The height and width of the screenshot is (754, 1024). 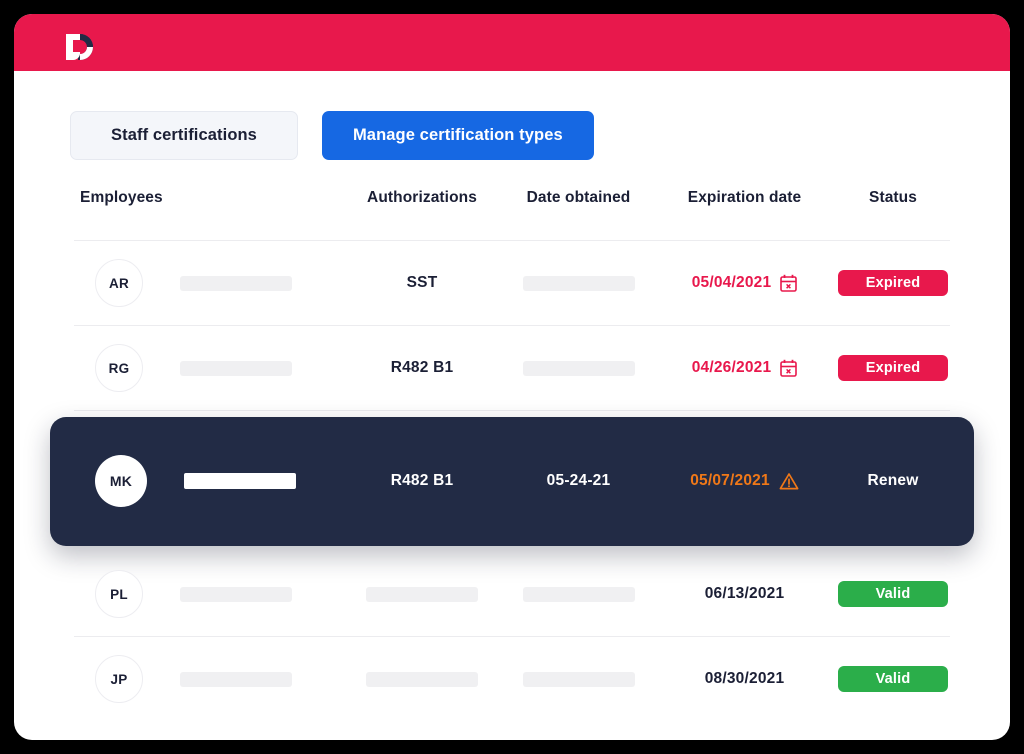 What do you see at coordinates (119, 283) in the screenshot?
I see `avatar: AR` at bounding box center [119, 283].